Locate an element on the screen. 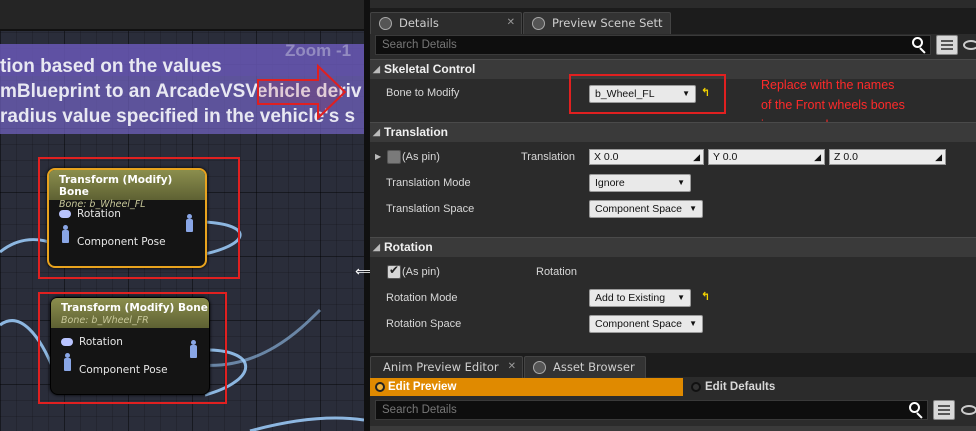 This screenshot has width=976, height=431. expand-arrow-icon: ▶ is located at coordinates (378, 156).